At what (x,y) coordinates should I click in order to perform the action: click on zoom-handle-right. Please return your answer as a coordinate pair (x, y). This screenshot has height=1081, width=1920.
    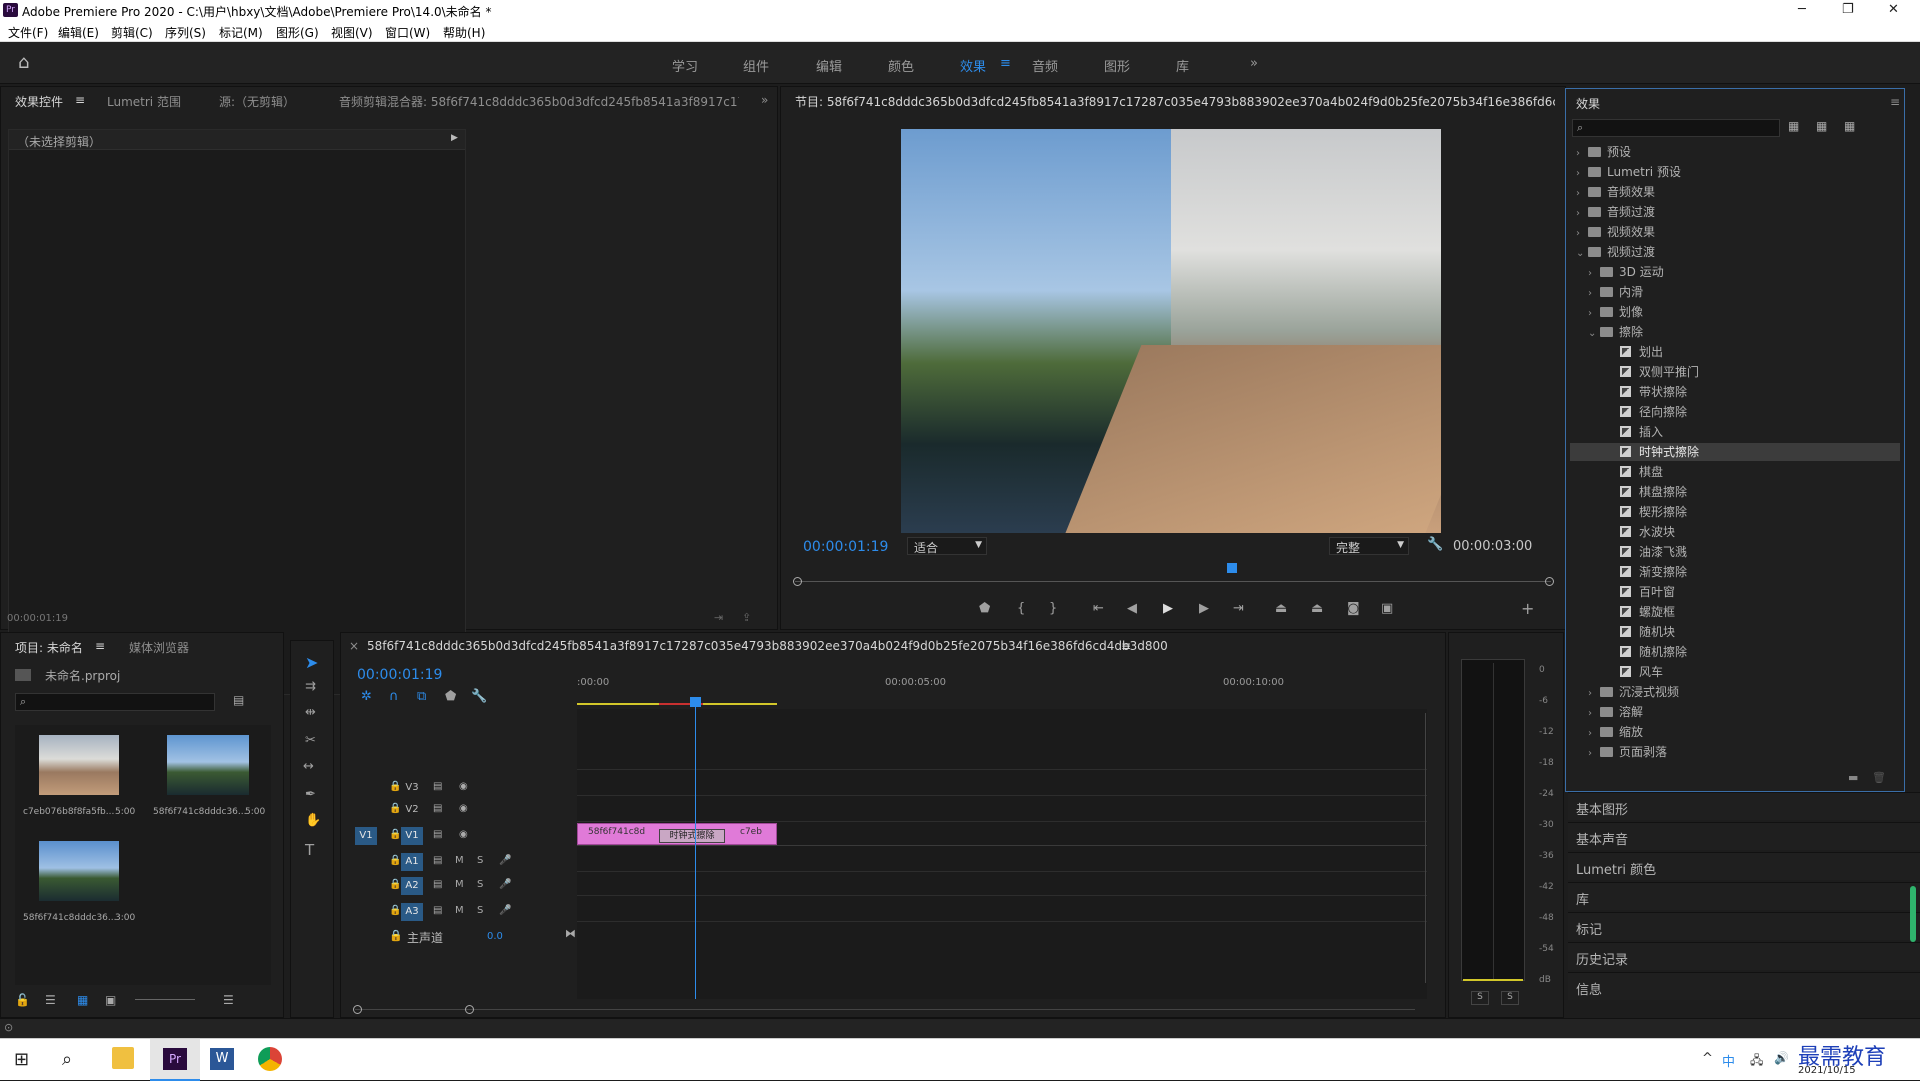
    Looking at the image, I should click on (469, 1009).